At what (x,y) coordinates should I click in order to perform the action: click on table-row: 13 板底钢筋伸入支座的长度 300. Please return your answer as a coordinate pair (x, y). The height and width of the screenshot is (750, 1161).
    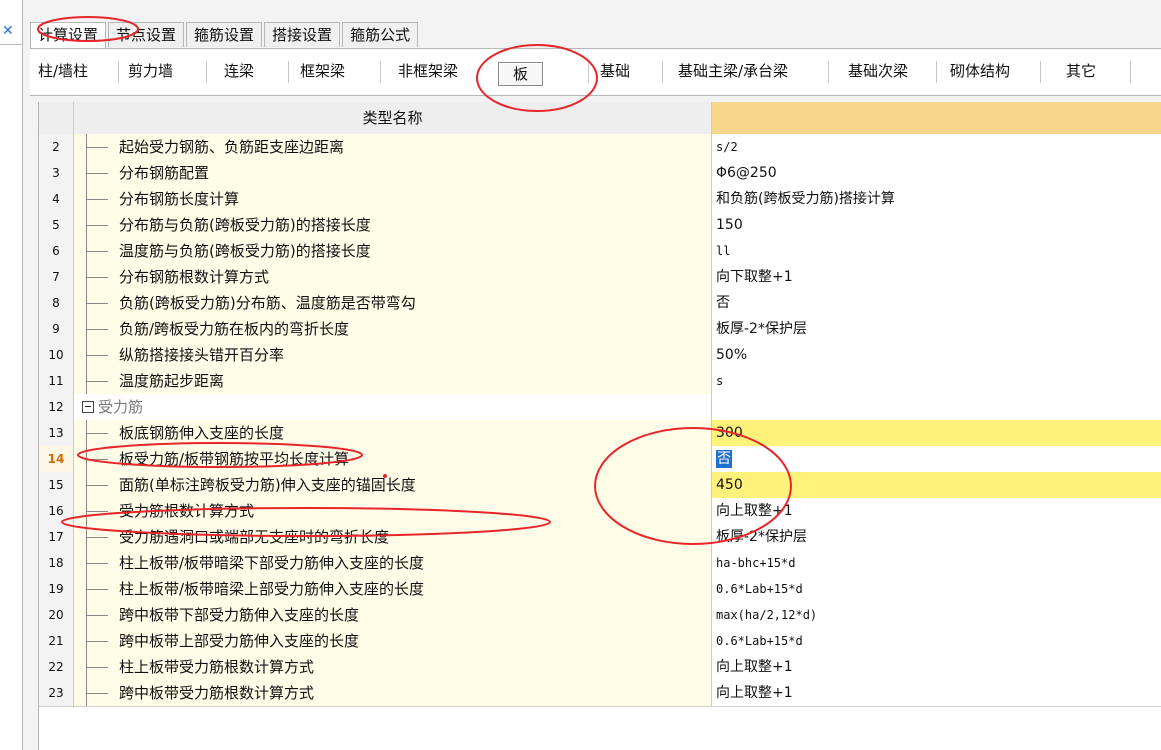
    Looking at the image, I should click on (600, 433).